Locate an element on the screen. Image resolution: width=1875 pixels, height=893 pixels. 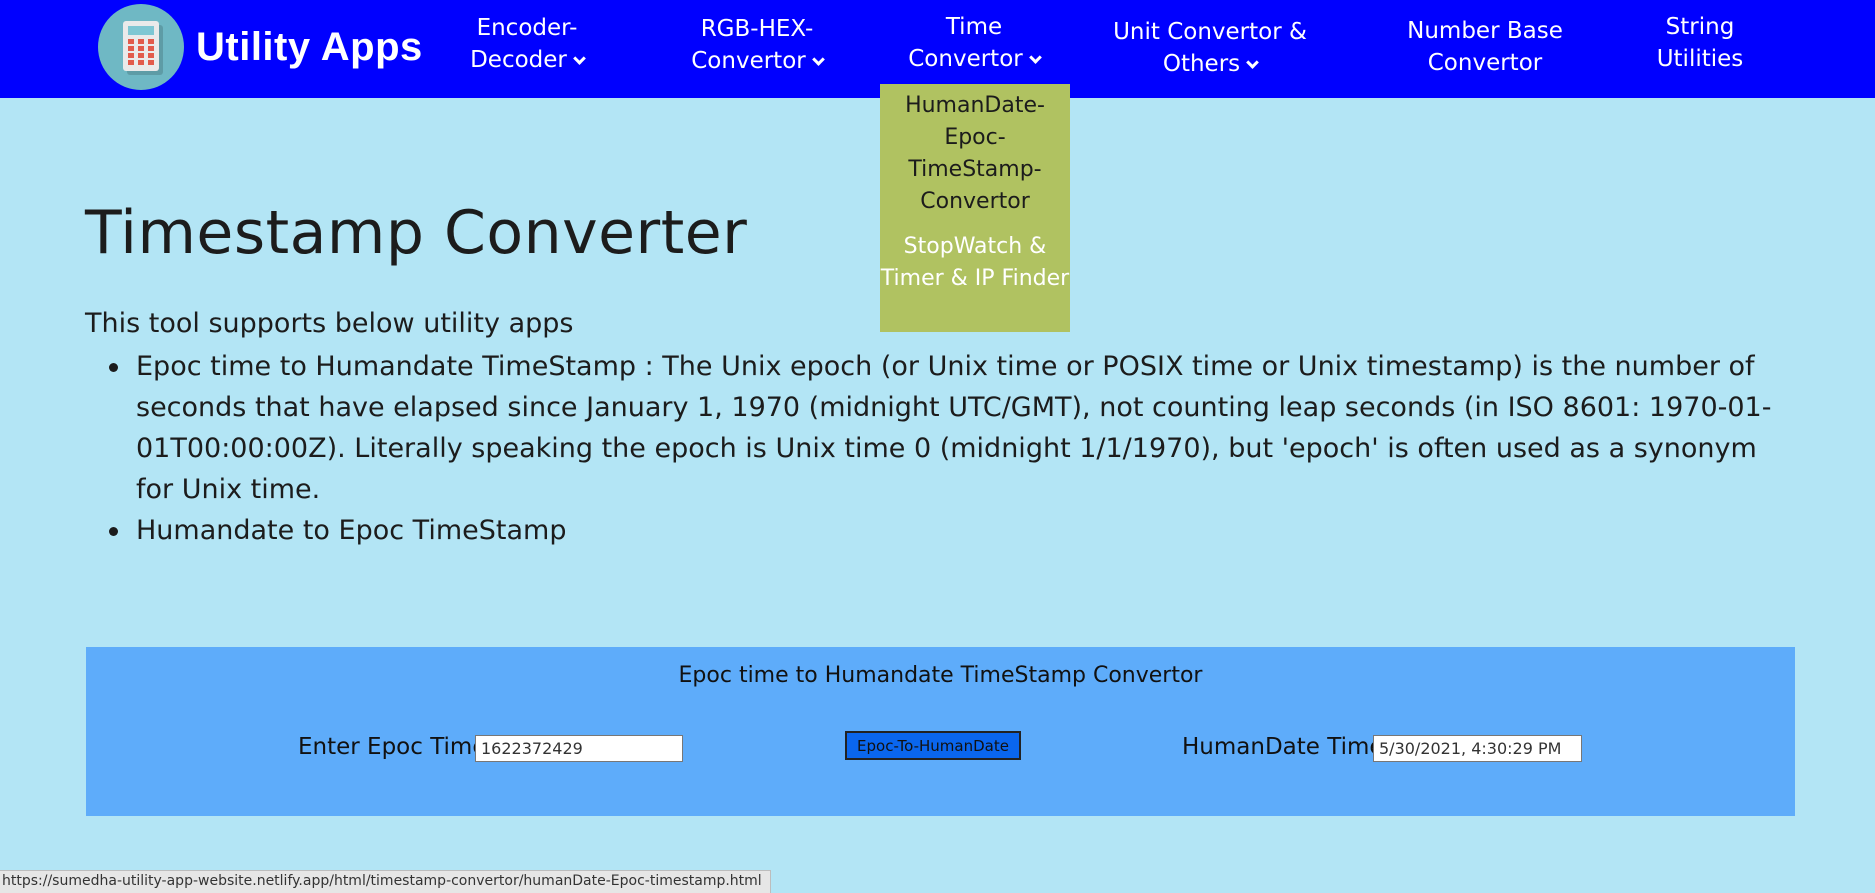
dropdown-item-stopwatch-timer: StopWatch & Timer & IP Finder is located at coordinates (975, 263).